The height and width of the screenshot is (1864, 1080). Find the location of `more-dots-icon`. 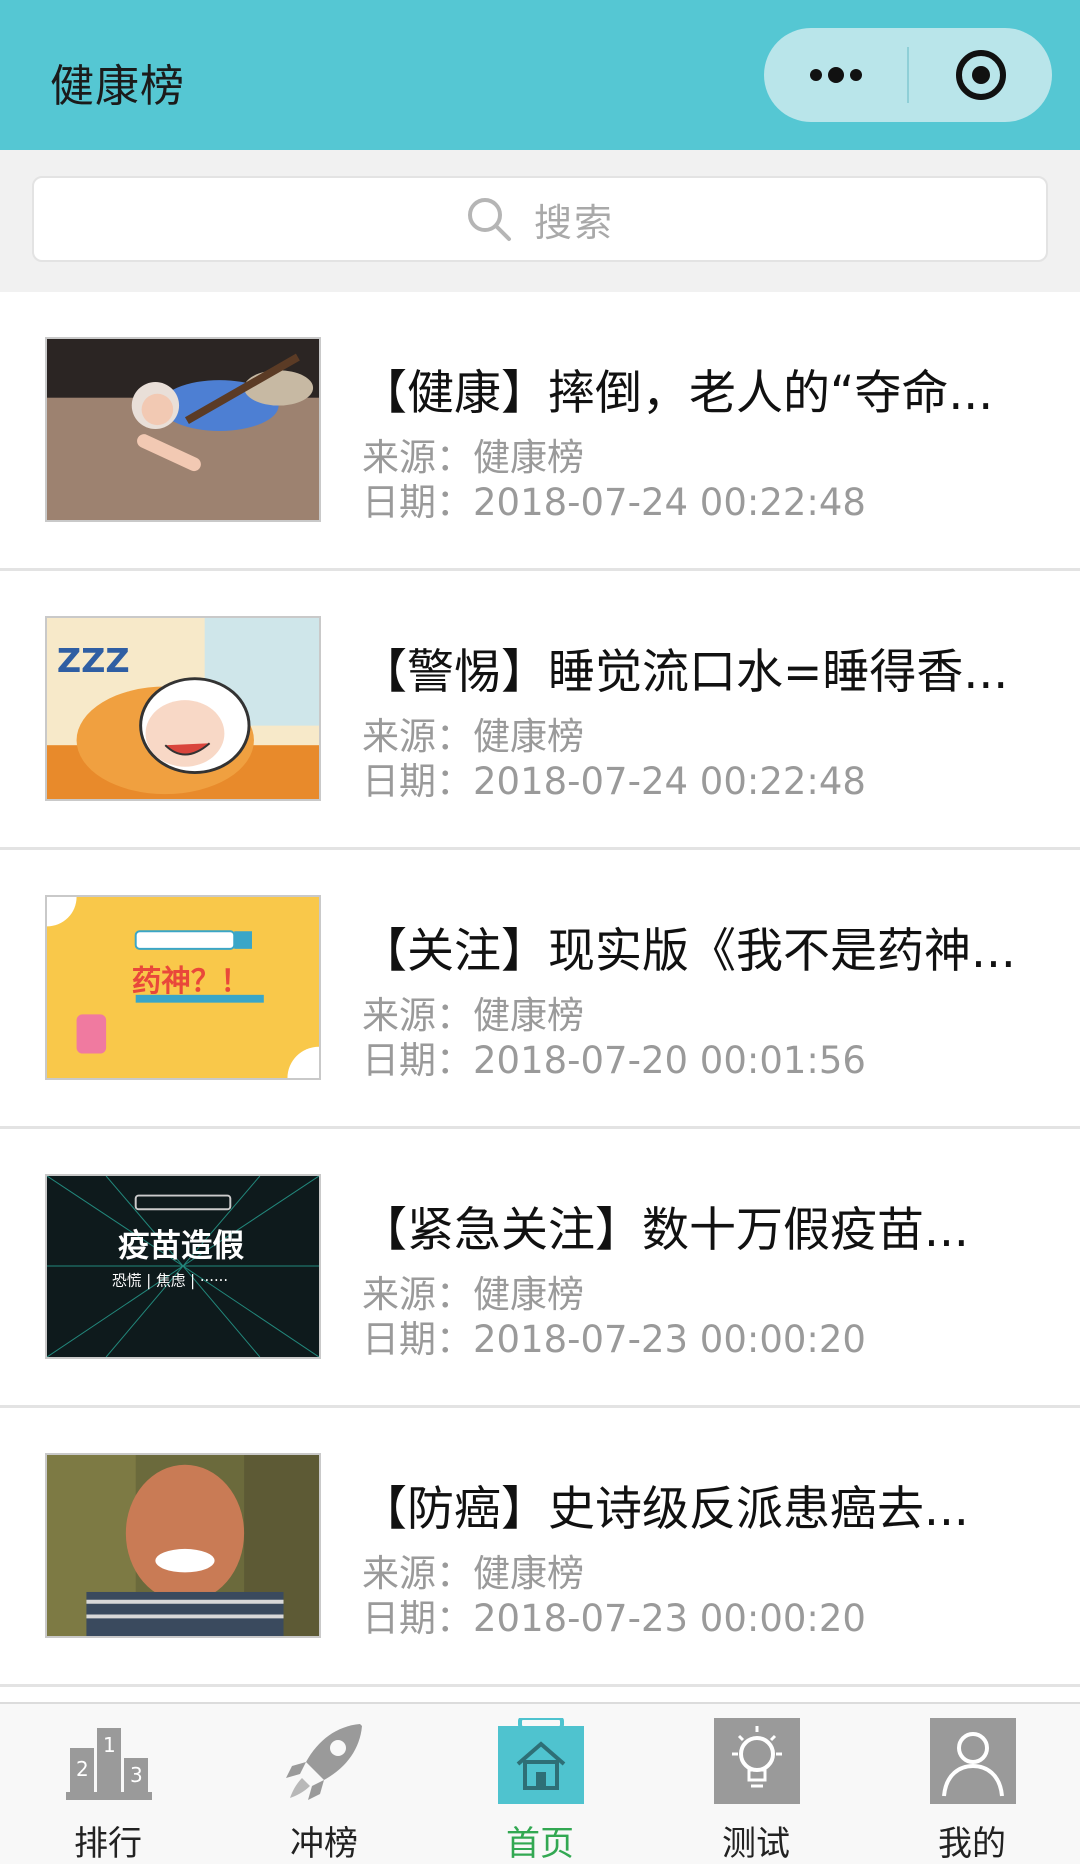

more-dots-icon is located at coordinates (835, 75).